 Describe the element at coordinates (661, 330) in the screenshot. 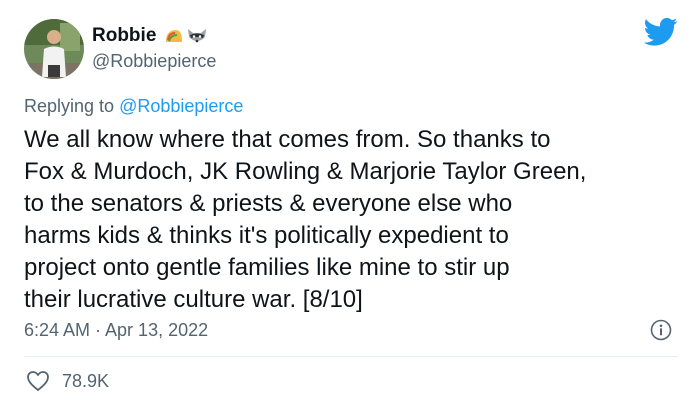

I see `info-icon` at that location.